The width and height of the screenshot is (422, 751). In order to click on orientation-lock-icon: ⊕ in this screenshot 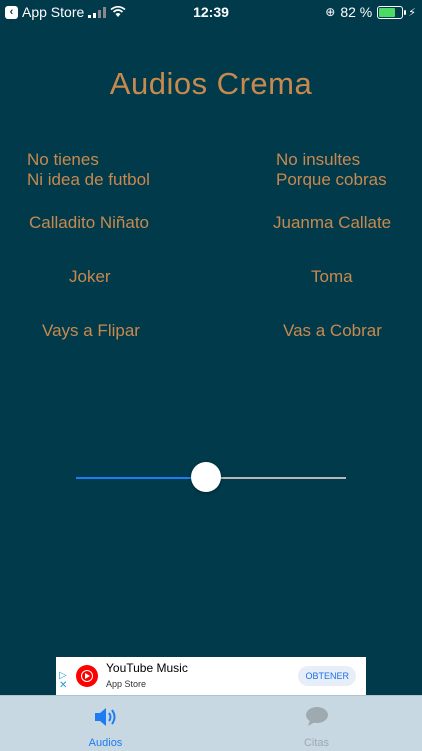, I will do `click(330, 12)`.